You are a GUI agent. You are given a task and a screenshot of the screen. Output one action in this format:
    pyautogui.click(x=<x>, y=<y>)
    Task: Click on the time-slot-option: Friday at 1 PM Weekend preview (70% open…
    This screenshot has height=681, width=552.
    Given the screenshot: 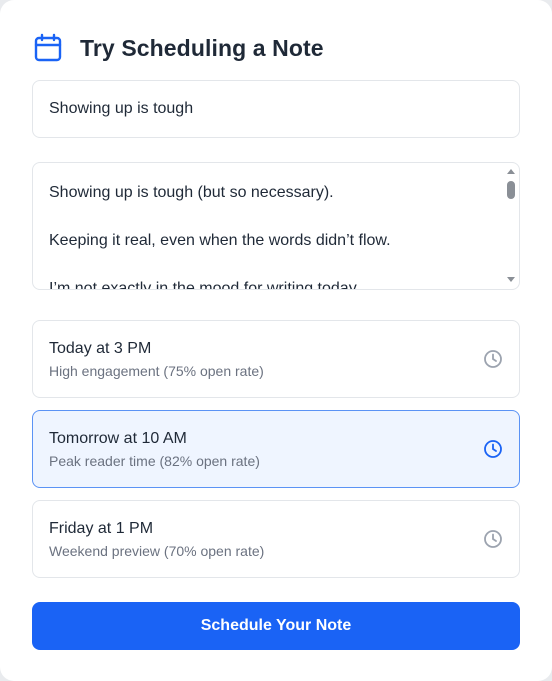 What is the action you would take?
    pyautogui.click(x=276, y=539)
    